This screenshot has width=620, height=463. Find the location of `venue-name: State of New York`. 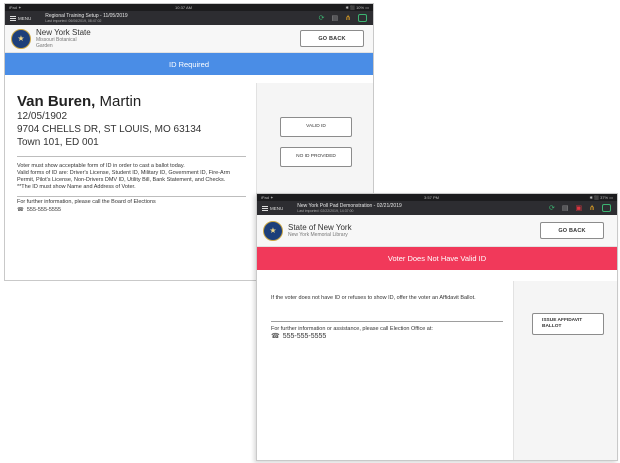

venue-name: State of New York is located at coordinates (320, 227).